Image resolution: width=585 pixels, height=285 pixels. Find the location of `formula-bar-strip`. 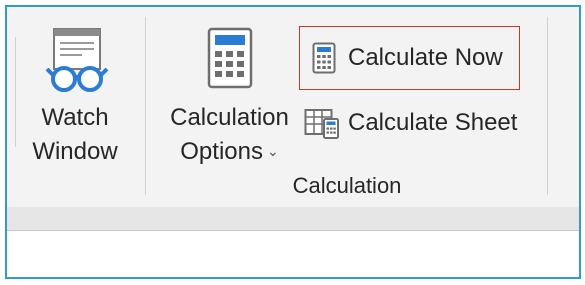

formula-bar-strip is located at coordinates (293, 219).